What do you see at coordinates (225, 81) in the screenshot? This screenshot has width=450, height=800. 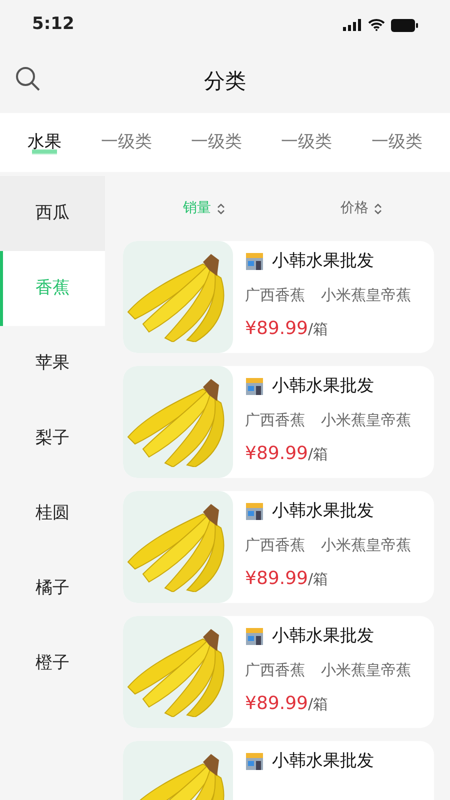 I see `page-title: 分类` at bounding box center [225, 81].